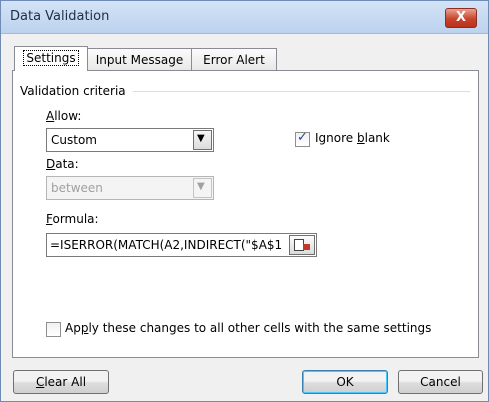 The height and width of the screenshot is (402, 489). What do you see at coordinates (244, 17) in the screenshot?
I see `title-bar: Data Validation X` at bounding box center [244, 17].